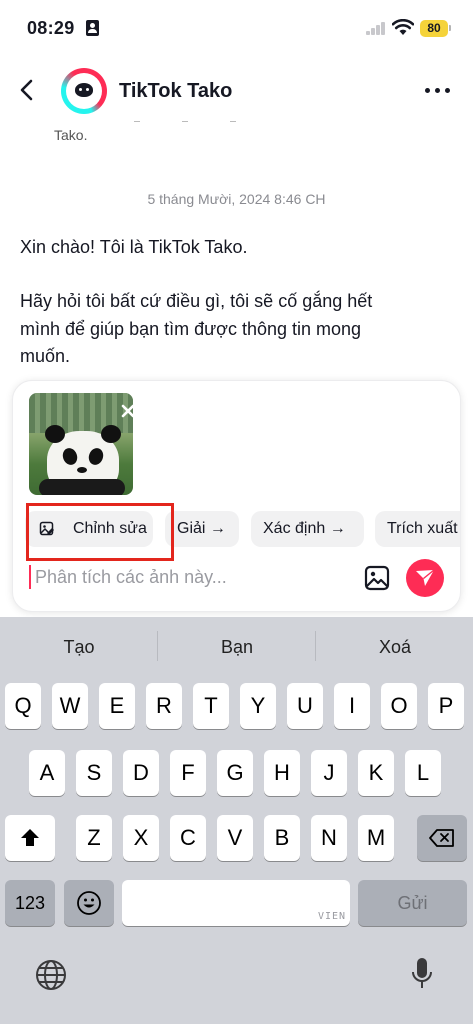 The height and width of the screenshot is (1024, 473). What do you see at coordinates (236, 30) in the screenshot?
I see `status-bar: 08:29 80` at bounding box center [236, 30].